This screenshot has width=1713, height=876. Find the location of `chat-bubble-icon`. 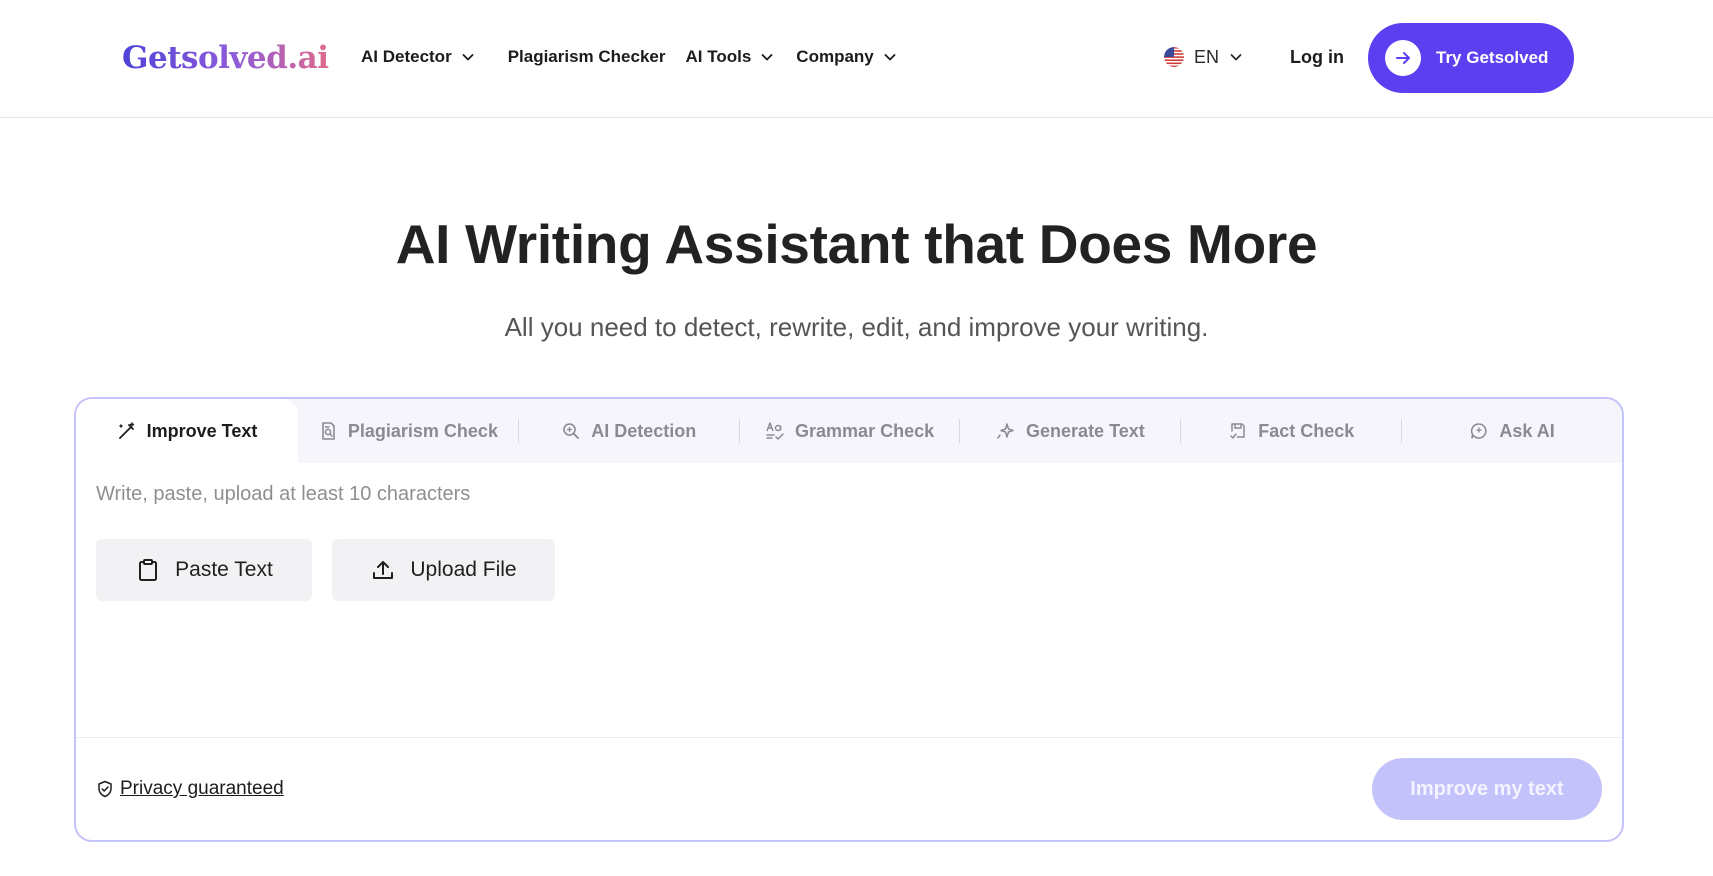

chat-bubble-icon is located at coordinates (1479, 431).